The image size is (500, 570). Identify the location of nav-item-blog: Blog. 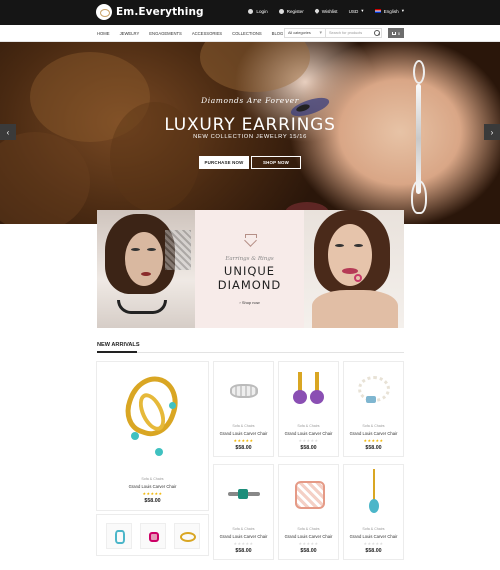
(278, 33).